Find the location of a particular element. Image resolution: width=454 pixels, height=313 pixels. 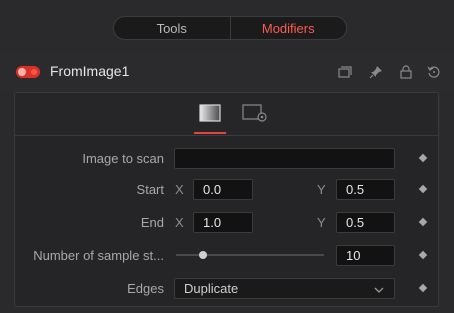

toggle-indicator is located at coordinates (34, 72).